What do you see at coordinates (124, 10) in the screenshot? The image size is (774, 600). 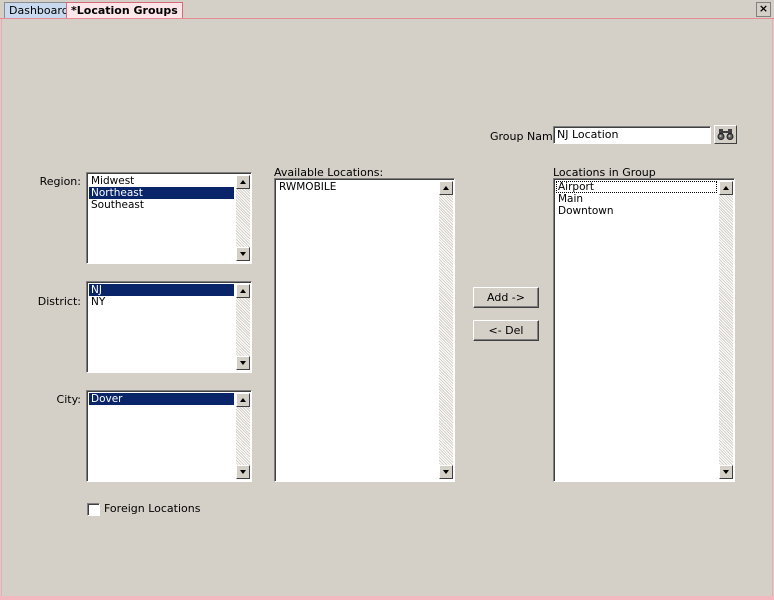 I see `tab-location-groups: *Location Groups` at bounding box center [124, 10].